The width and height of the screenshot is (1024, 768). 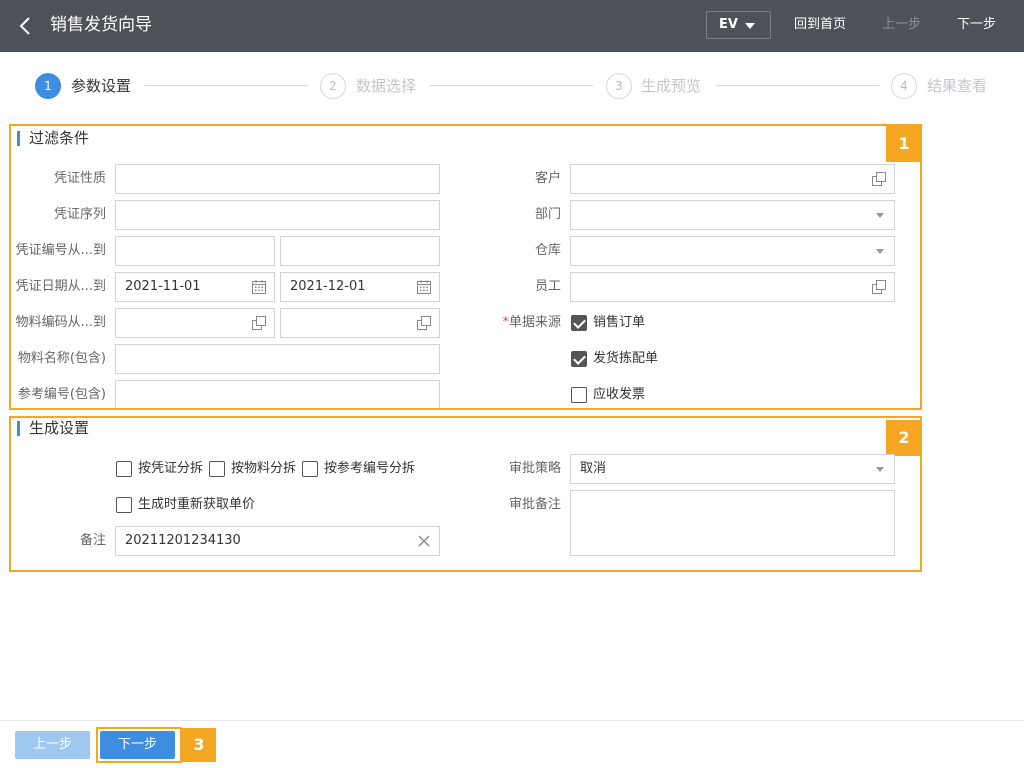 What do you see at coordinates (53, 138) in the screenshot?
I see `filter-section-title: 过滤条件` at bounding box center [53, 138].